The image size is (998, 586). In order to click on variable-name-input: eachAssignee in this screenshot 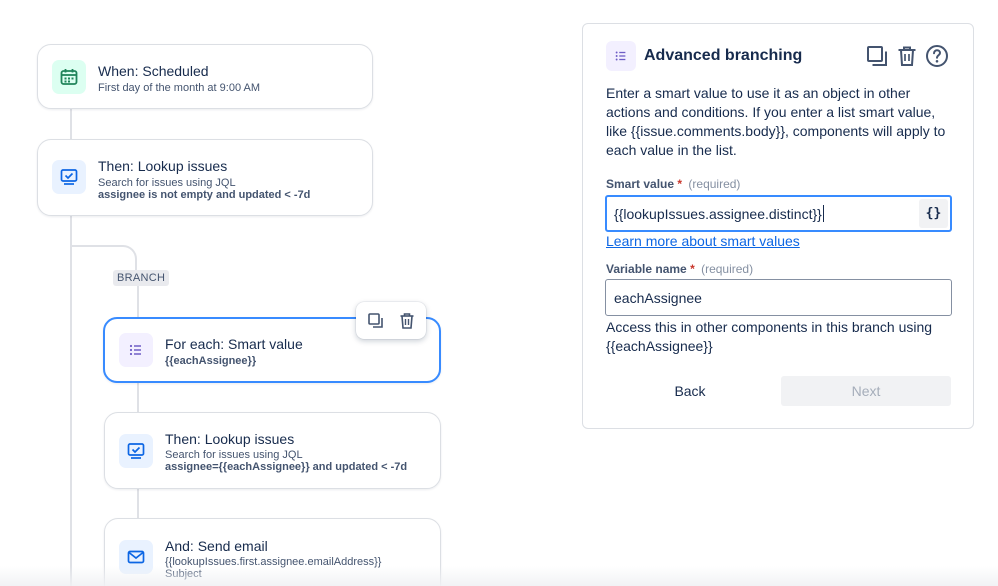, I will do `click(778, 297)`.